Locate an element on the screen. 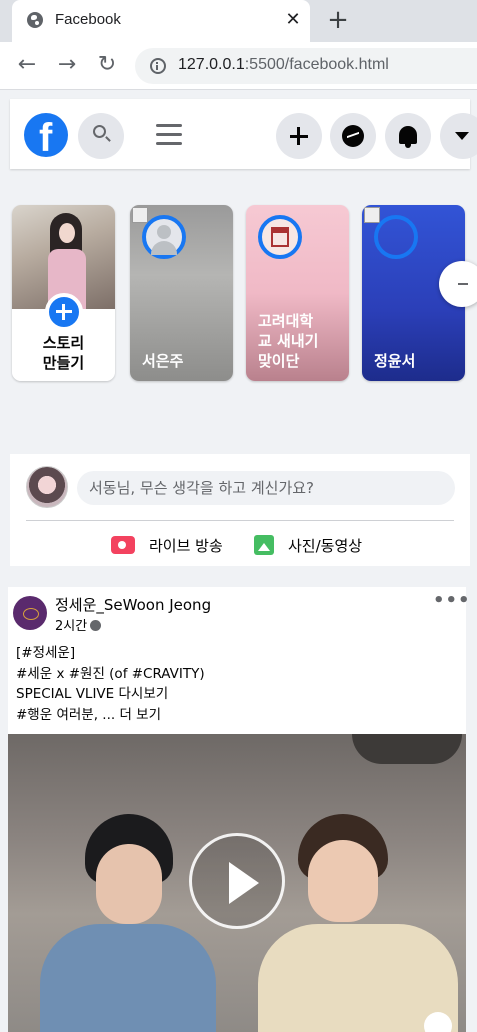 The image size is (477, 1032). account-menu-button is located at coordinates (458, 136).